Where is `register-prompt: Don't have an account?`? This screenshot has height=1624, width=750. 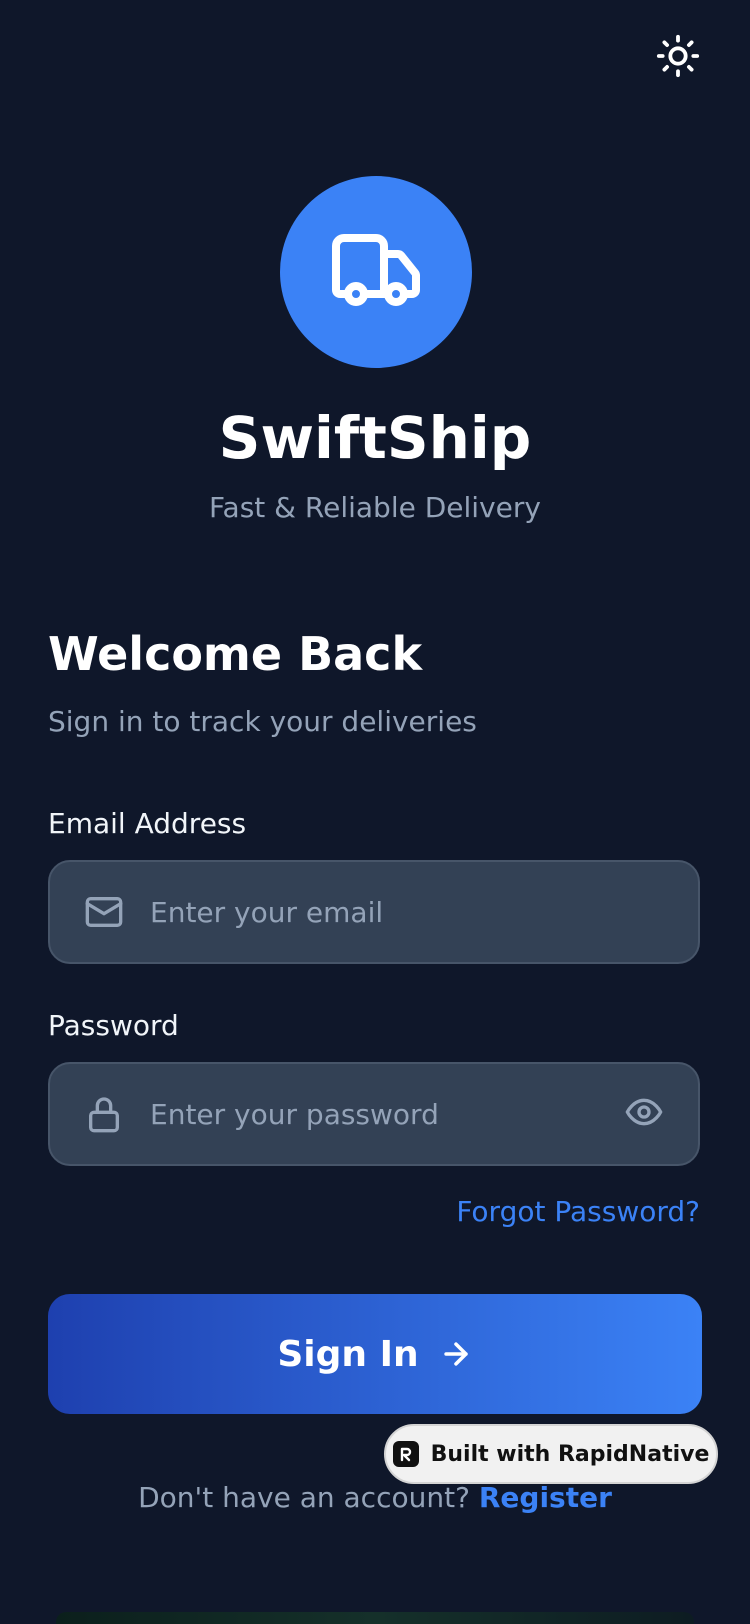
register-prompt: Don't have an account? is located at coordinates (304, 1497).